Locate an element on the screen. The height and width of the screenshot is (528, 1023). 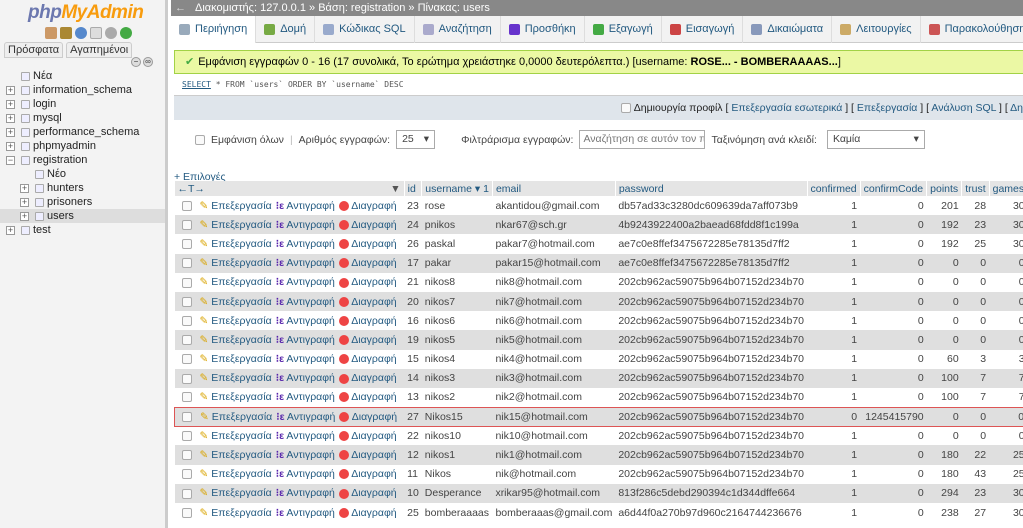
edit-link: Επεξεργασία is located at coordinates (887, 108).